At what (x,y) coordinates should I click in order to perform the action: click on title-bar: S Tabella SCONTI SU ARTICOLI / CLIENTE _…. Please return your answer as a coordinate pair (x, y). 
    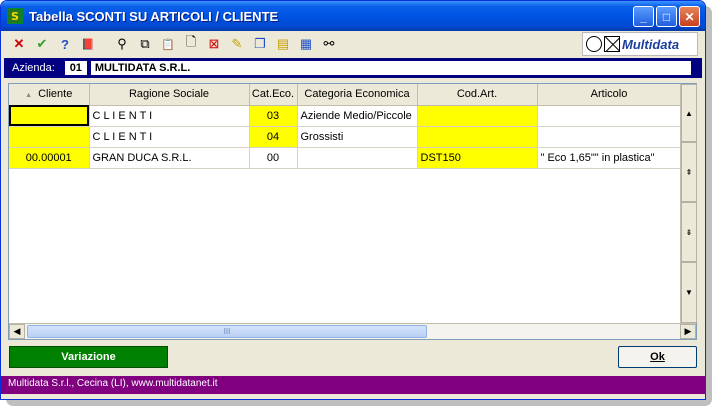
    Looking at the image, I should click on (353, 16).